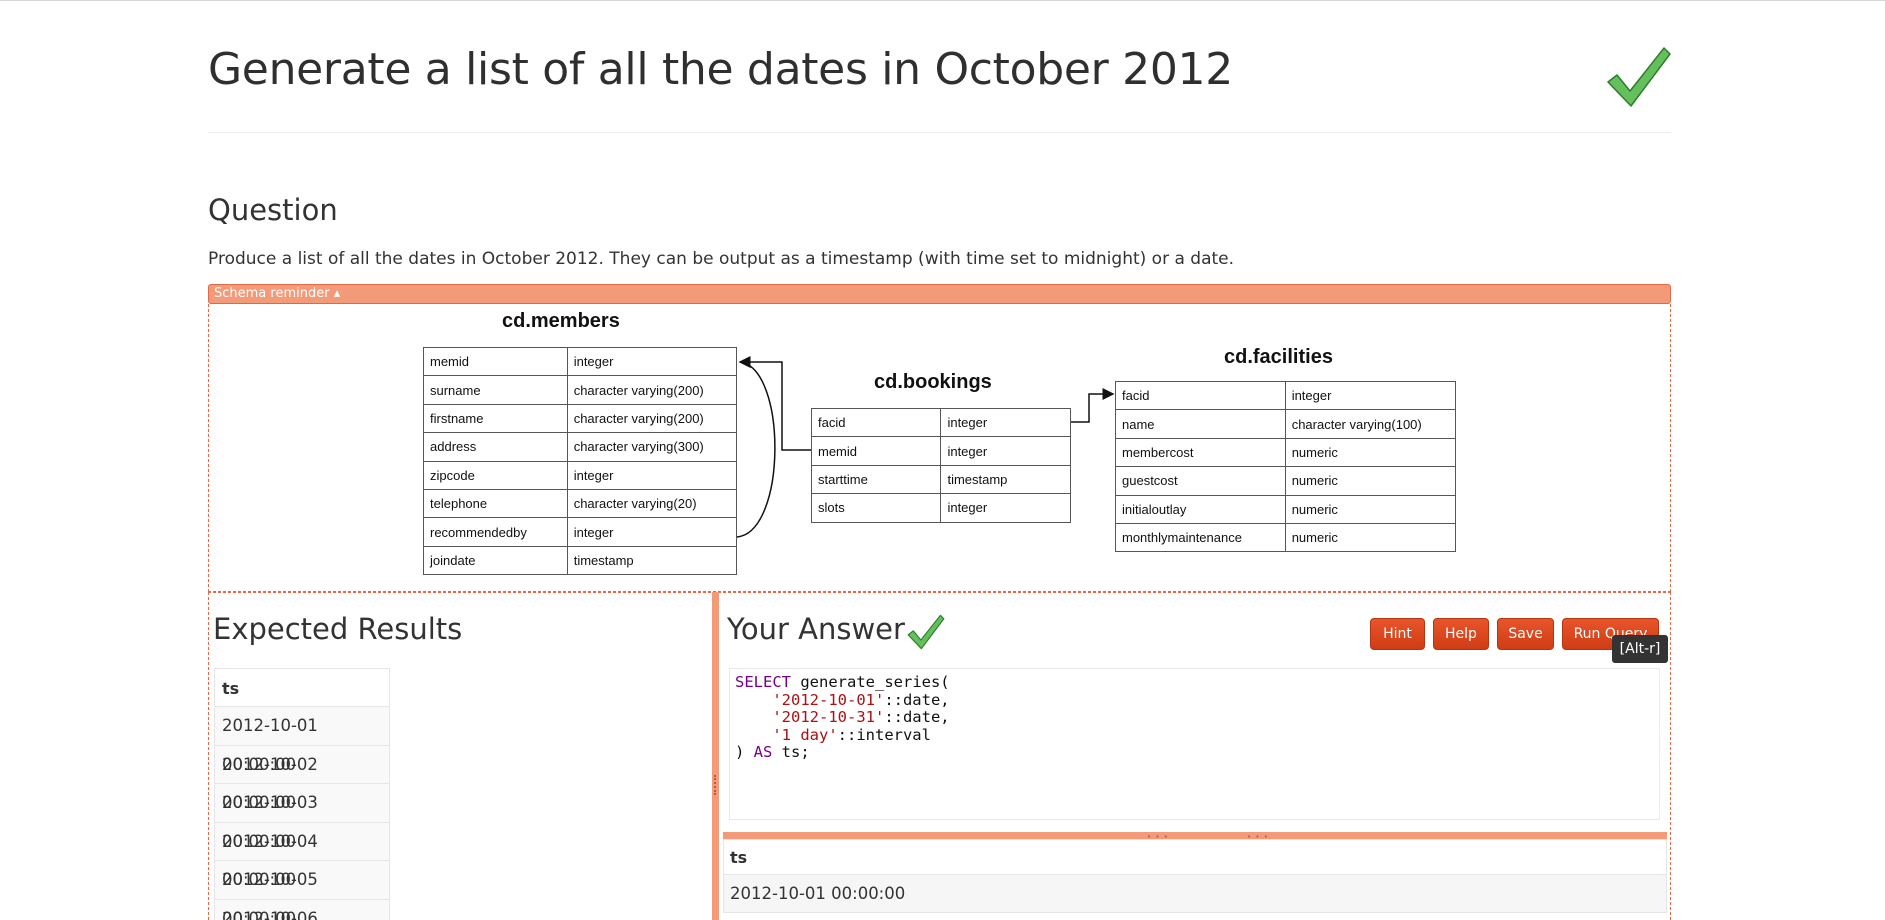 The width and height of the screenshot is (1885, 920). What do you see at coordinates (744, 752) in the screenshot?
I see `code-text: )` at bounding box center [744, 752].